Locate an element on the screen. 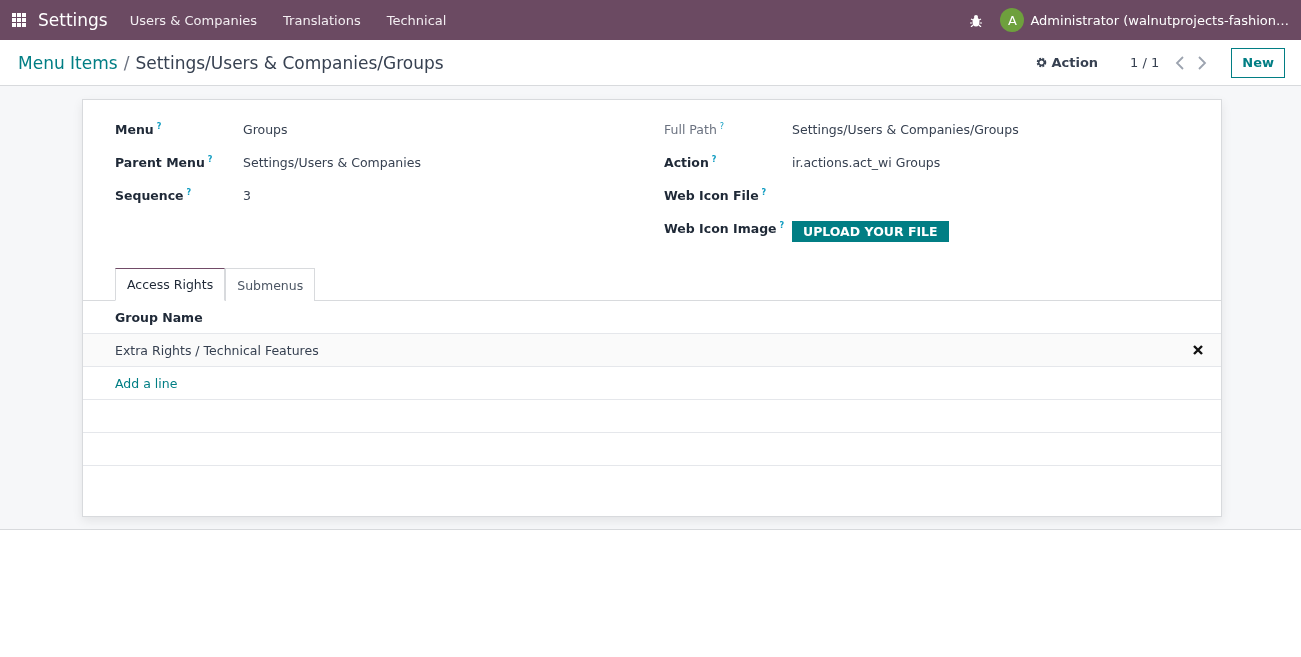  nav-menu: Technical is located at coordinates (416, 20).